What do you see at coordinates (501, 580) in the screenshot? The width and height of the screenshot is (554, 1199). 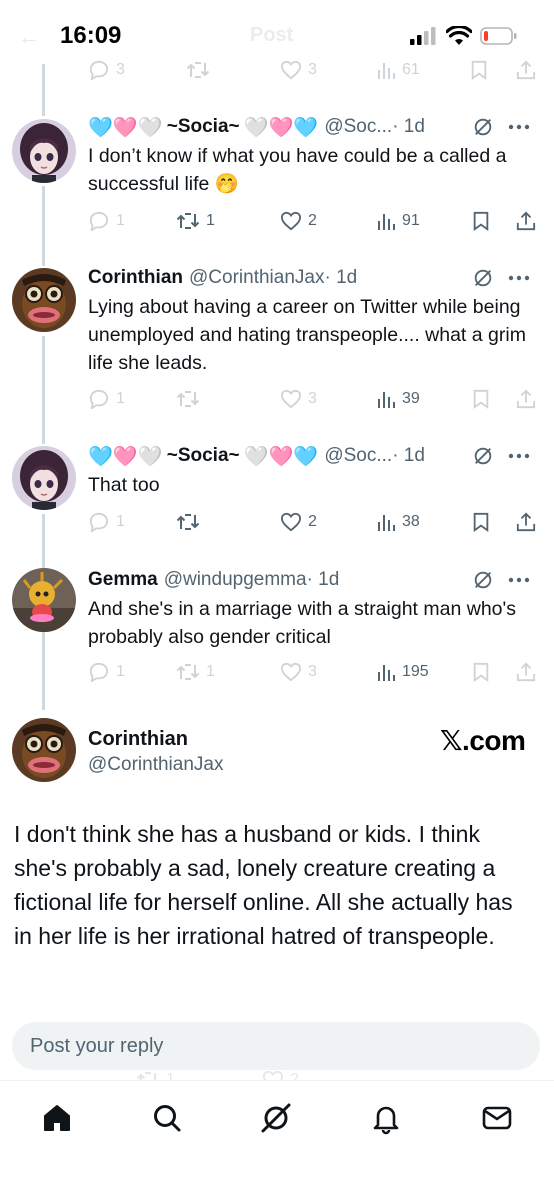 I see `tweet-header-actions` at bounding box center [501, 580].